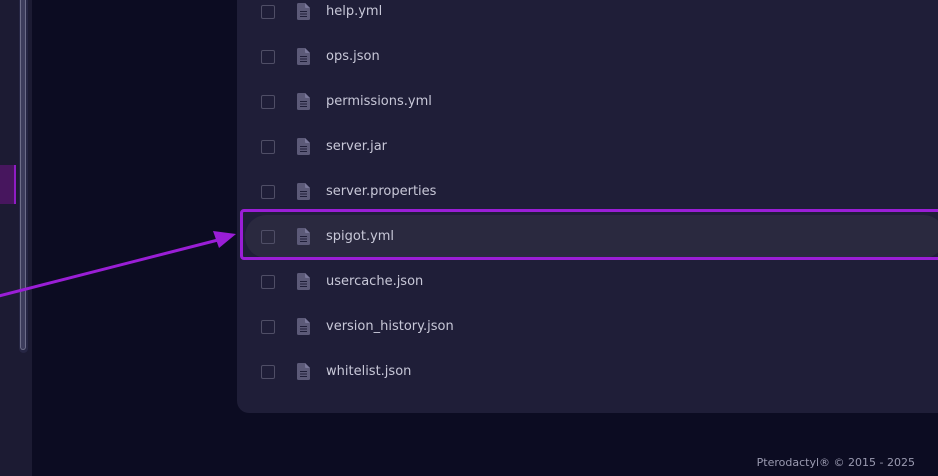 This screenshot has height=476, width=938. Describe the element at coordinates (374, 281) in the screenshot. I see `file-name: usercache.json` at that location.